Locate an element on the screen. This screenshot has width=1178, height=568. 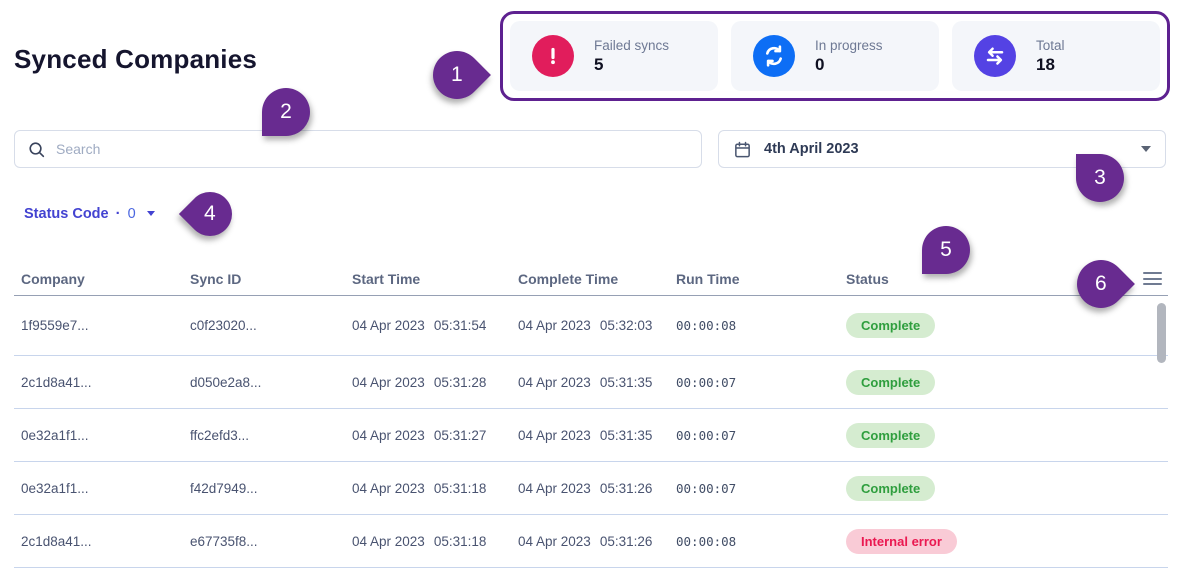
status-badge: Internal error is located at coordinates (901, 541).